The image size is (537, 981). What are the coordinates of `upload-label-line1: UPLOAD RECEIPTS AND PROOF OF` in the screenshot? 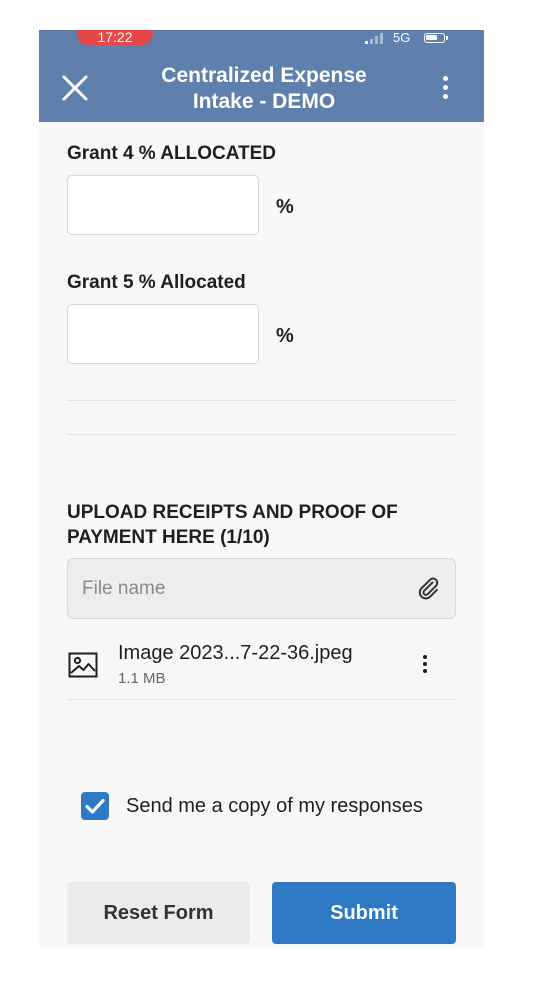 It's located at (232, 512).